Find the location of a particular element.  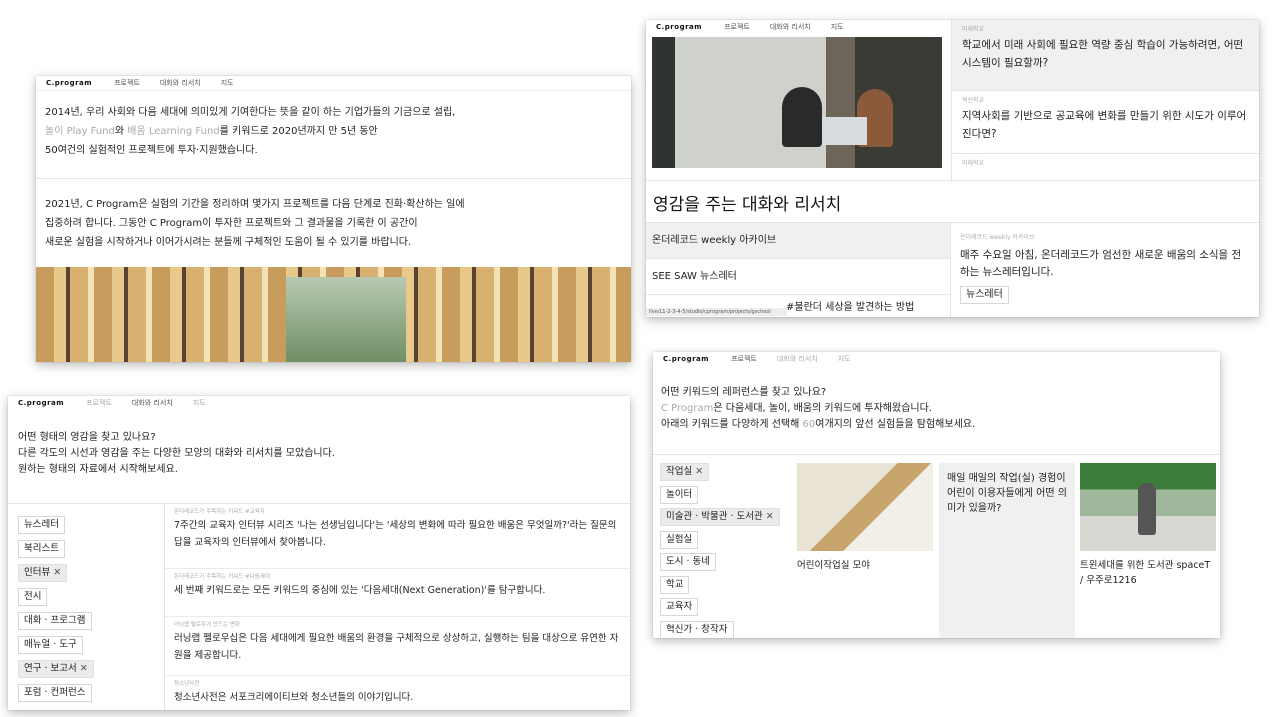

filter-chip-label: 인터뷰 is located at coordinates (37, 572).